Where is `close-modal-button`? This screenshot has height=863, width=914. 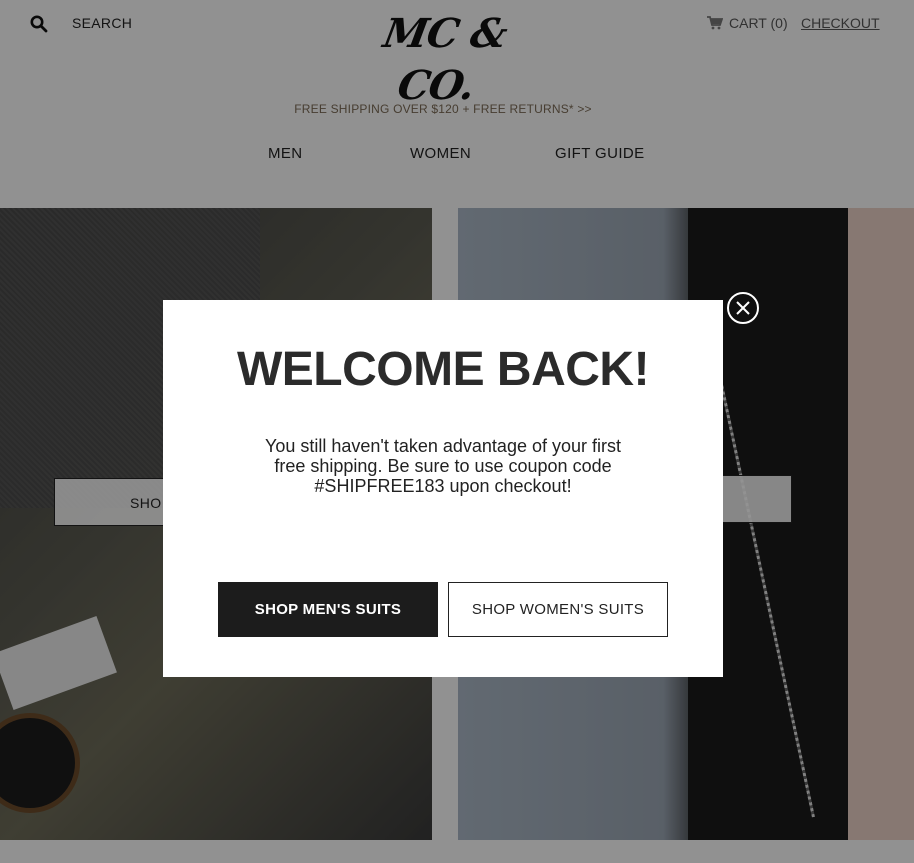 close-modal-button is located at coordinates (743, 308).